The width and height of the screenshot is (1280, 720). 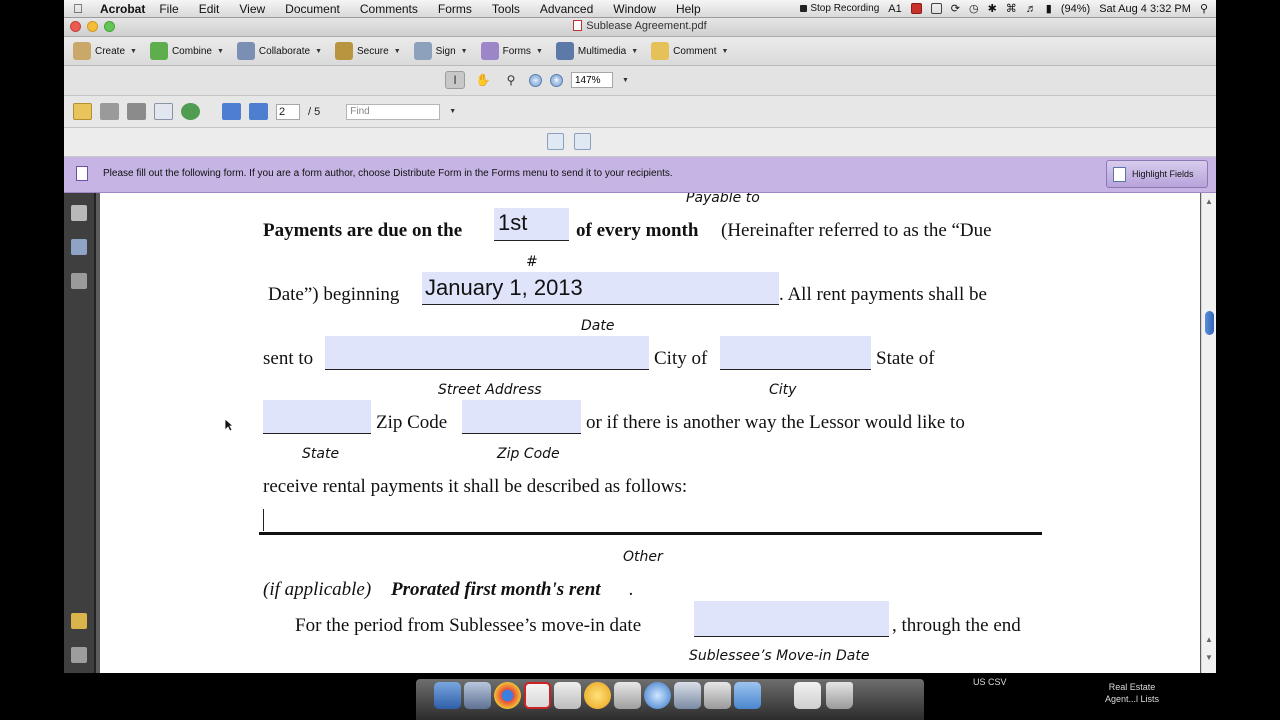 What do you see at coordinates (511, 51) in the screenshot?
I see `forms-button: Forms ▼` at bounding box center [511, 51].